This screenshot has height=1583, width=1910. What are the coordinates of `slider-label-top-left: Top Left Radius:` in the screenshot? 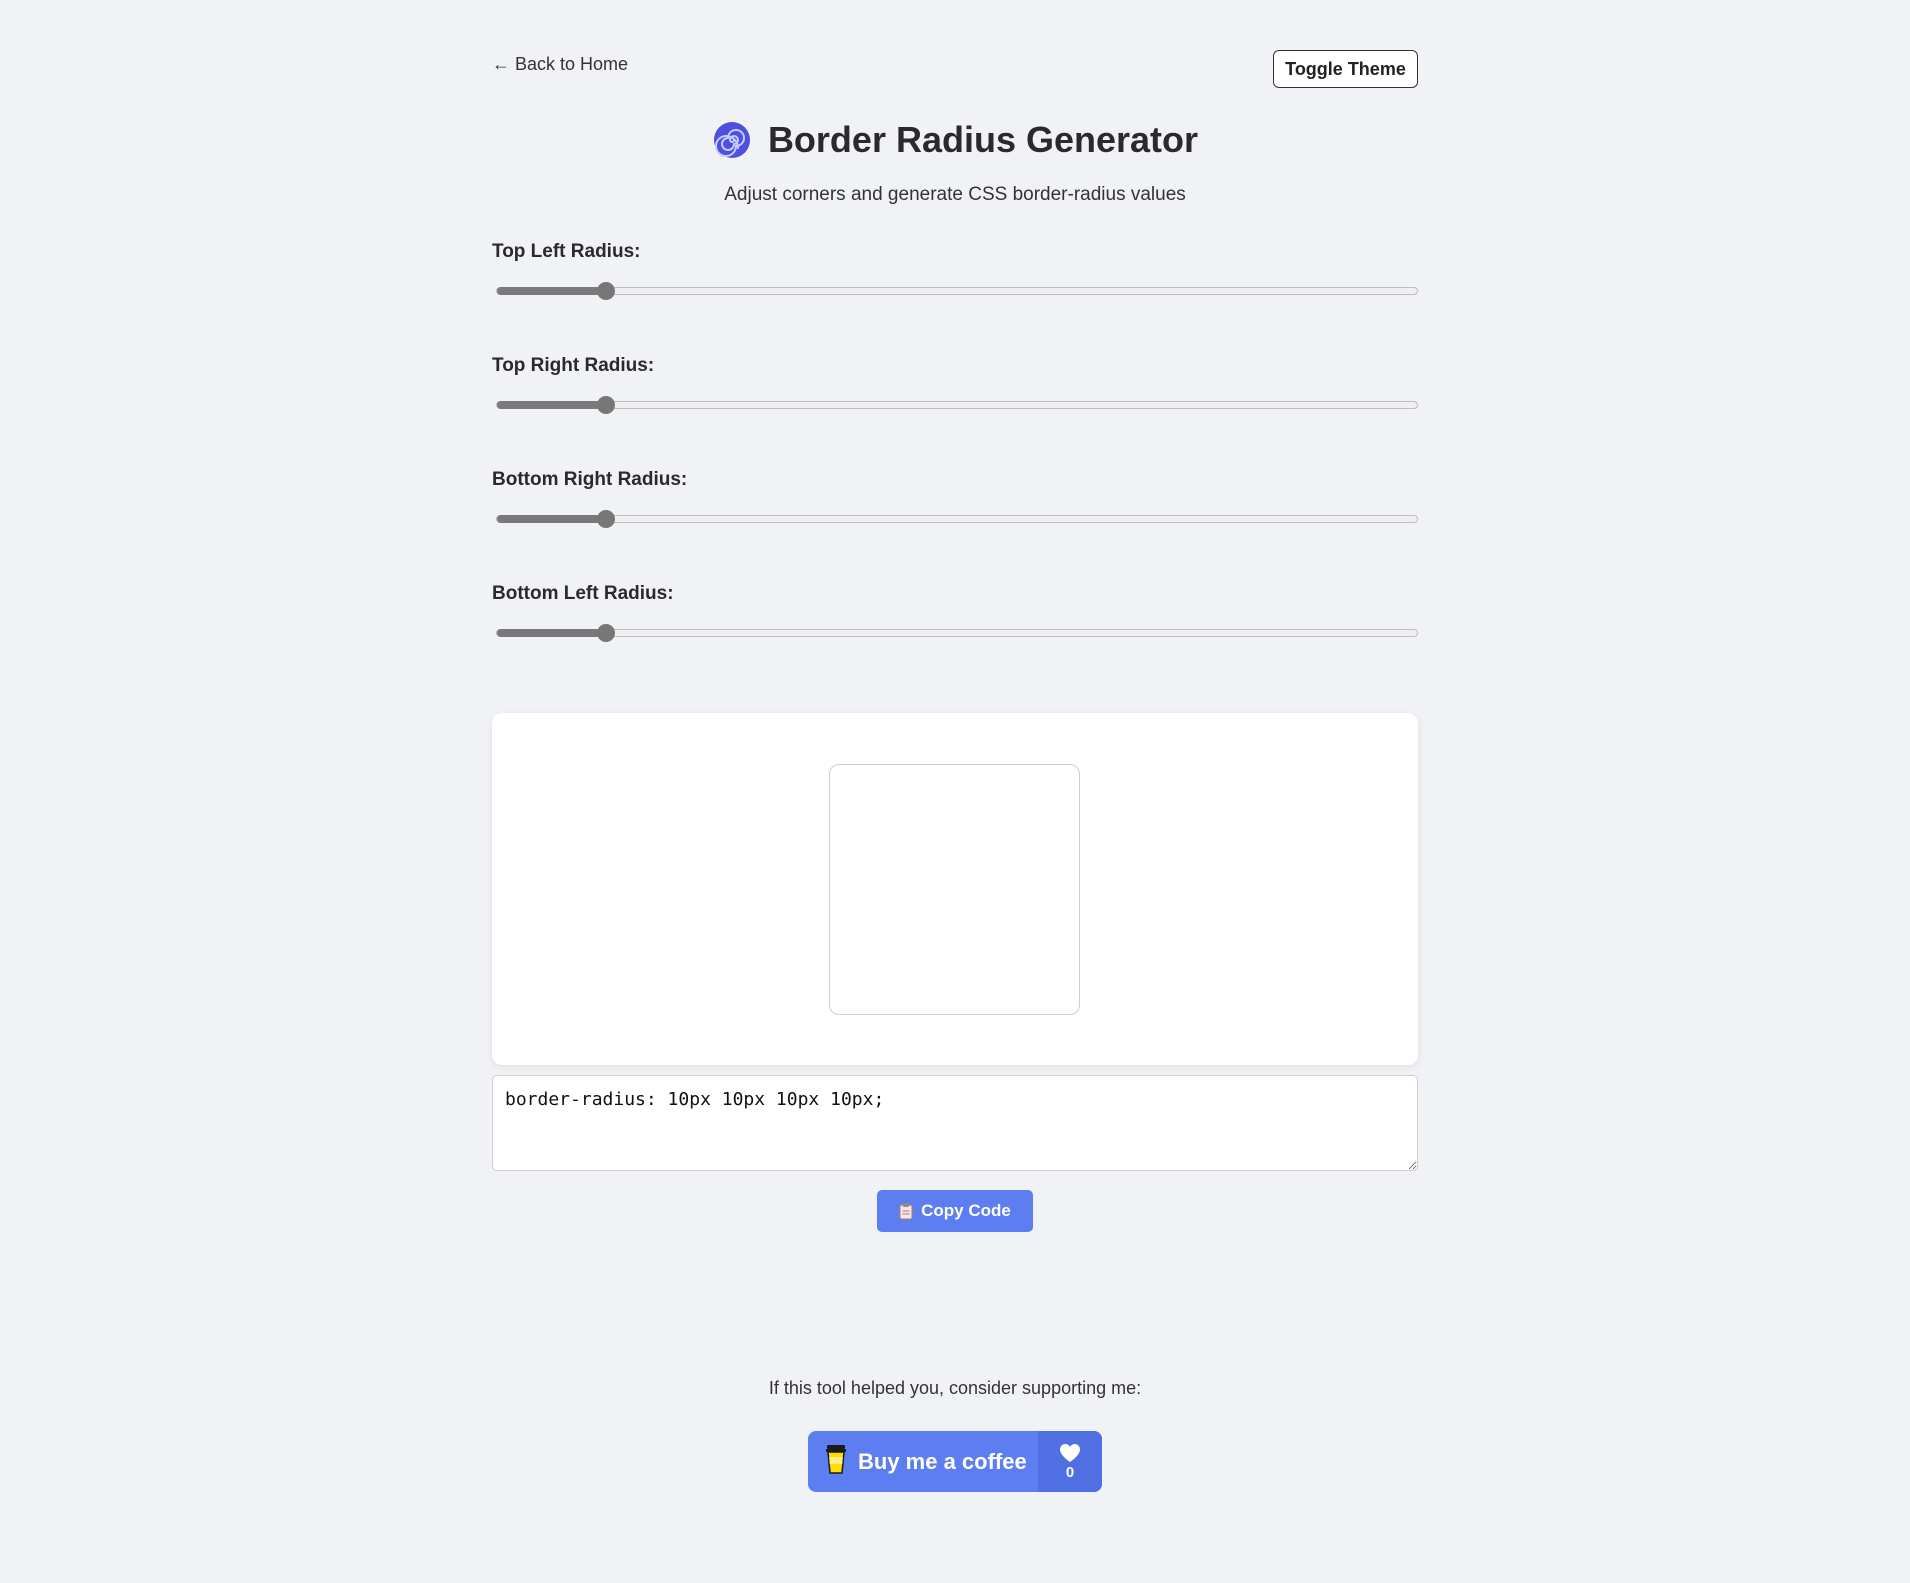 It's located at (566, 251).